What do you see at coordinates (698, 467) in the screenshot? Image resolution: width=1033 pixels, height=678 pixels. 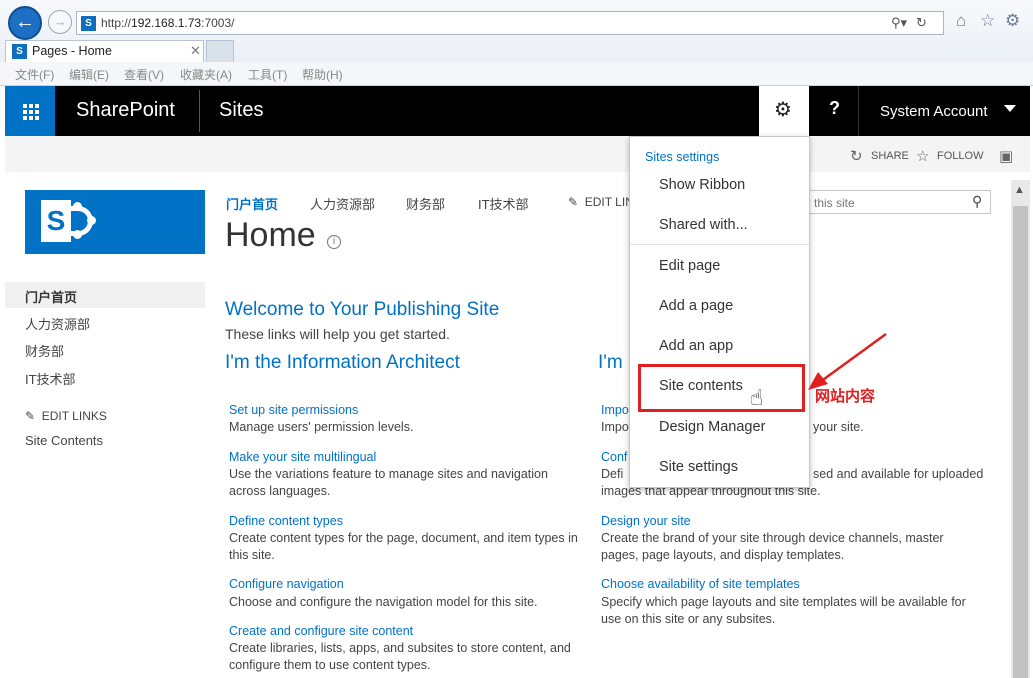 I see `menu-item-site-settings: Site settings` at bounding box center [698, 467].